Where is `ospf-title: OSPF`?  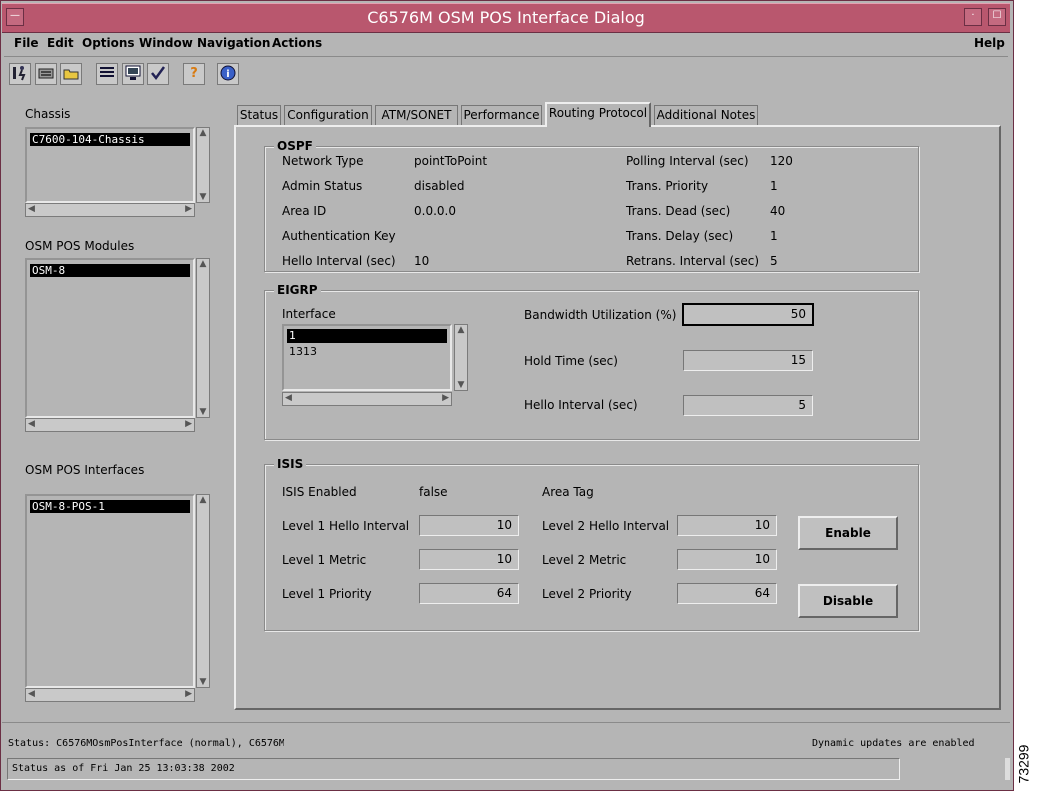
ospf-title: OSPF is located at coordinates (295, 146).